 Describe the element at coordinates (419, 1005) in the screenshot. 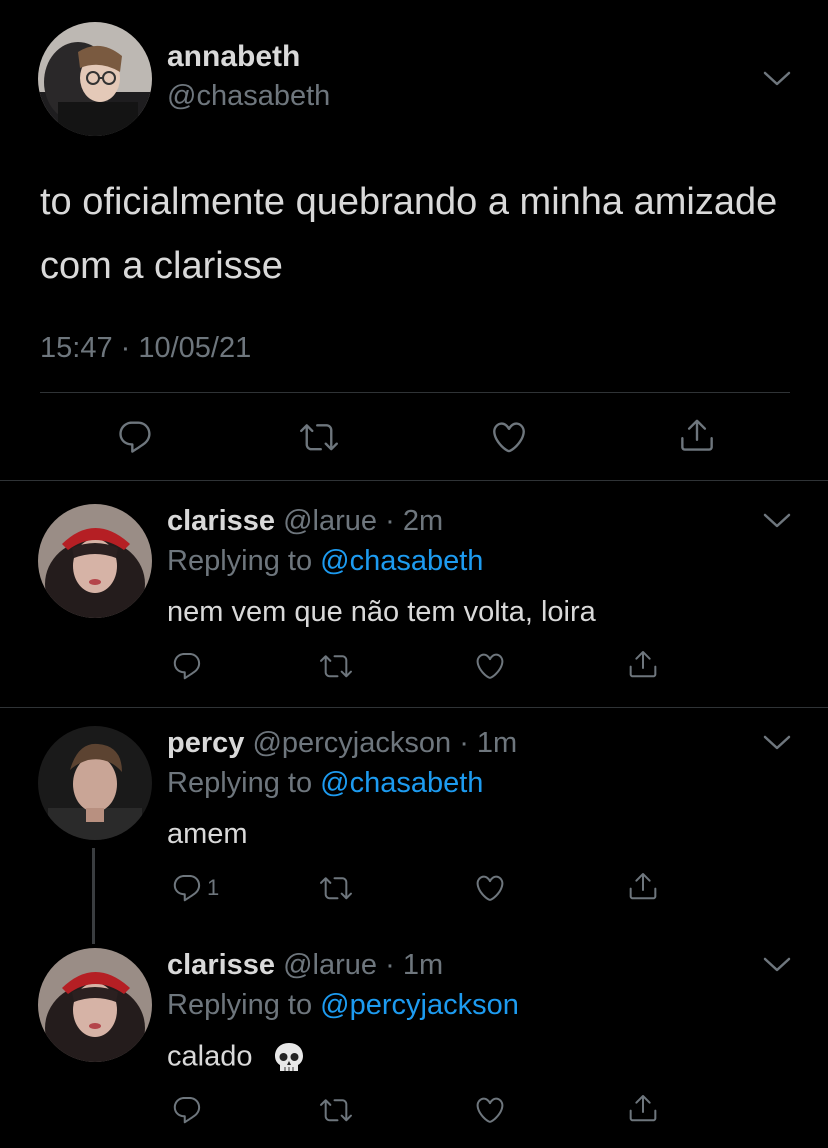

I see `mention-link: @percyjackson` at that location.